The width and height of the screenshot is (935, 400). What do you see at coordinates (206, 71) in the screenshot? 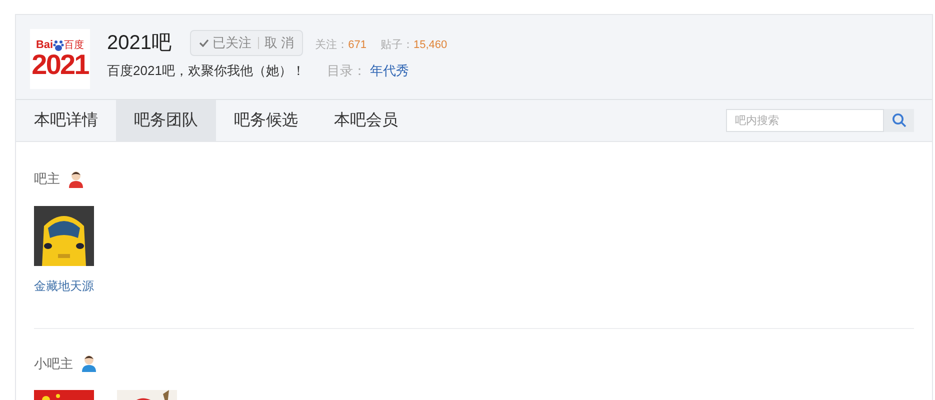
I see `forum-slogan: 百度2021吧，欢聚你我他（她）！` at bounding box center [206, 71].